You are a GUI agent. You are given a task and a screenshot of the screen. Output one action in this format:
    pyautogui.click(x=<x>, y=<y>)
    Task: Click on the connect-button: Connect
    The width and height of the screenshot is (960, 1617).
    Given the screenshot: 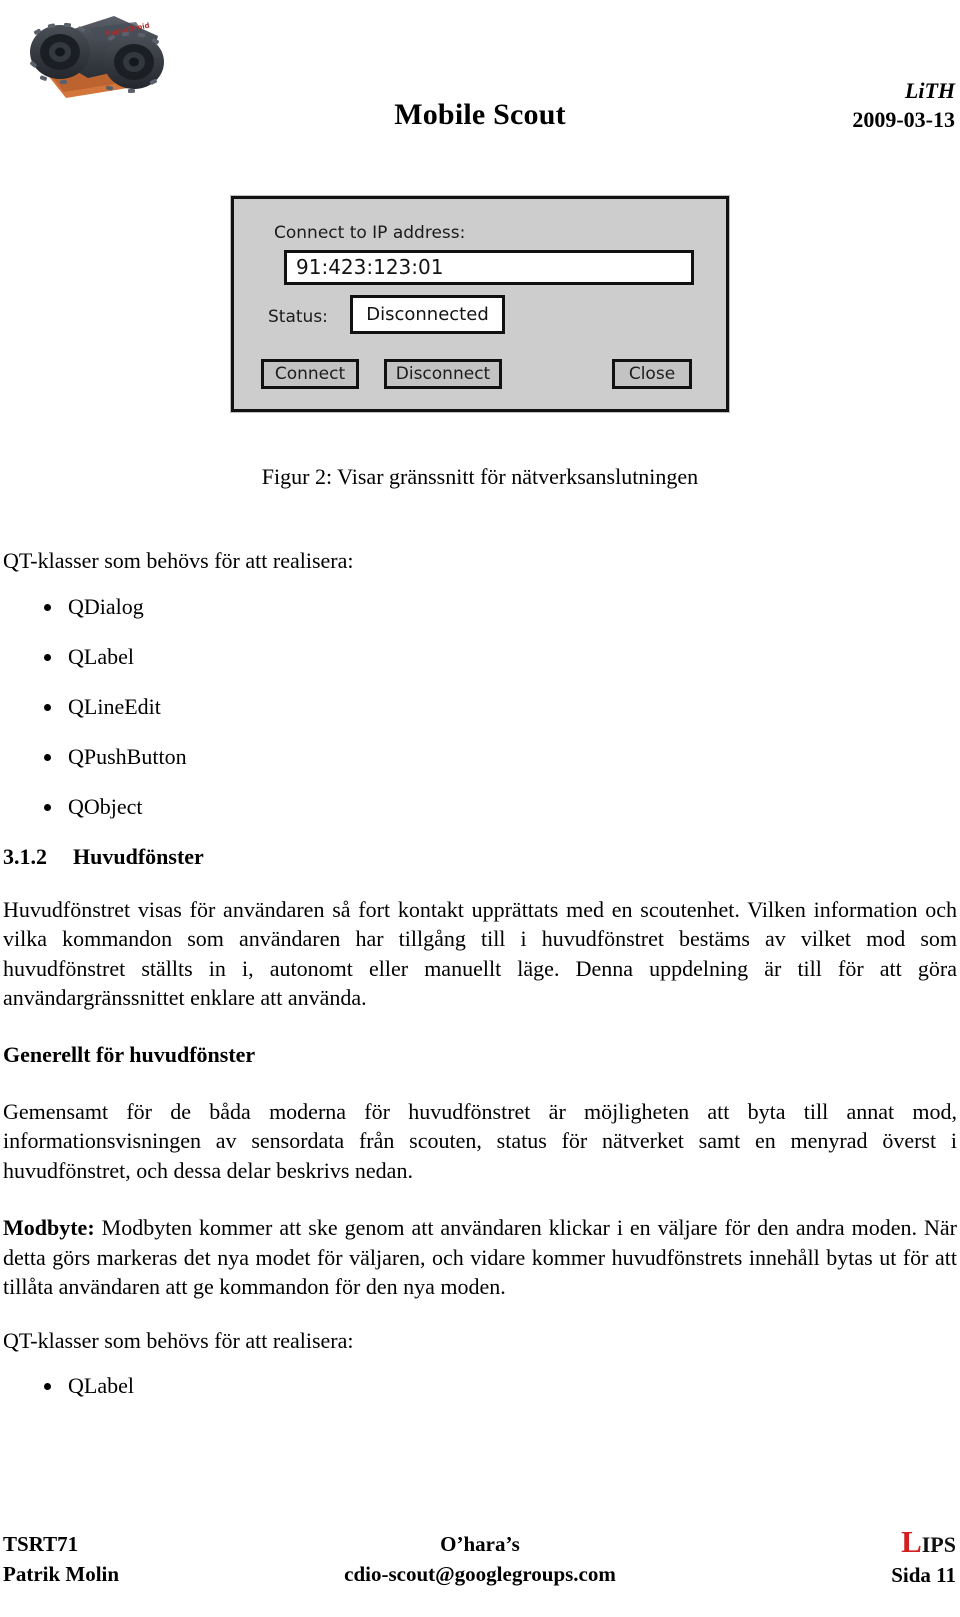 What is the action you would take?
    pyautogui.click(x=310, y=374)
    